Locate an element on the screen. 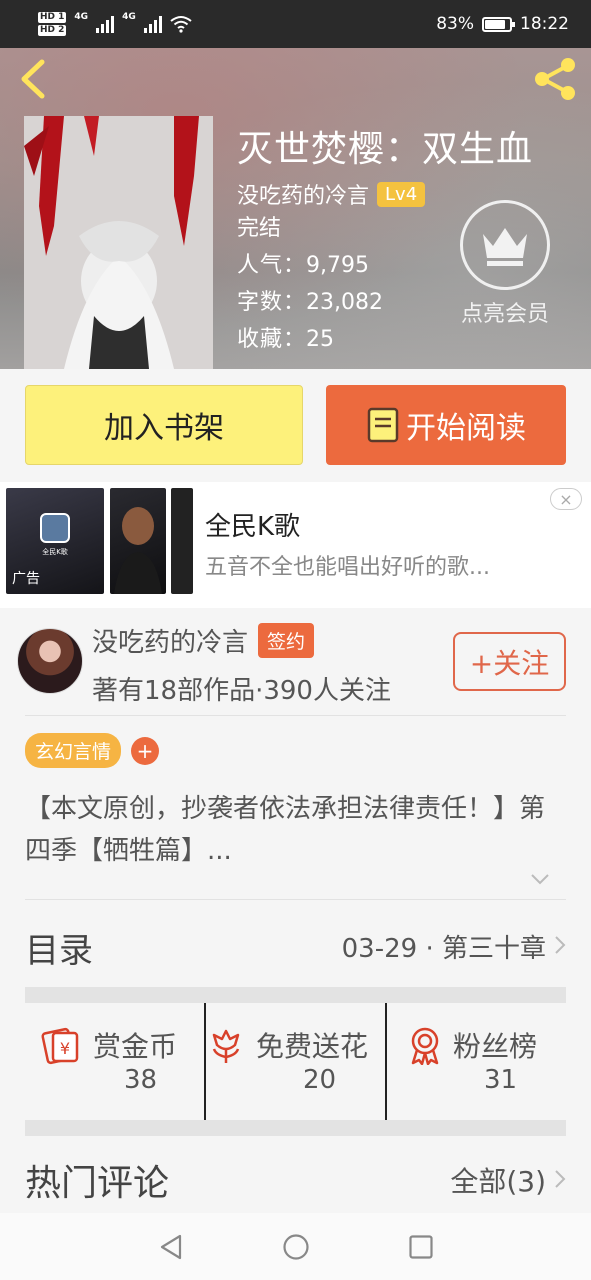  crown-icon is located at coordinates (505, 247).